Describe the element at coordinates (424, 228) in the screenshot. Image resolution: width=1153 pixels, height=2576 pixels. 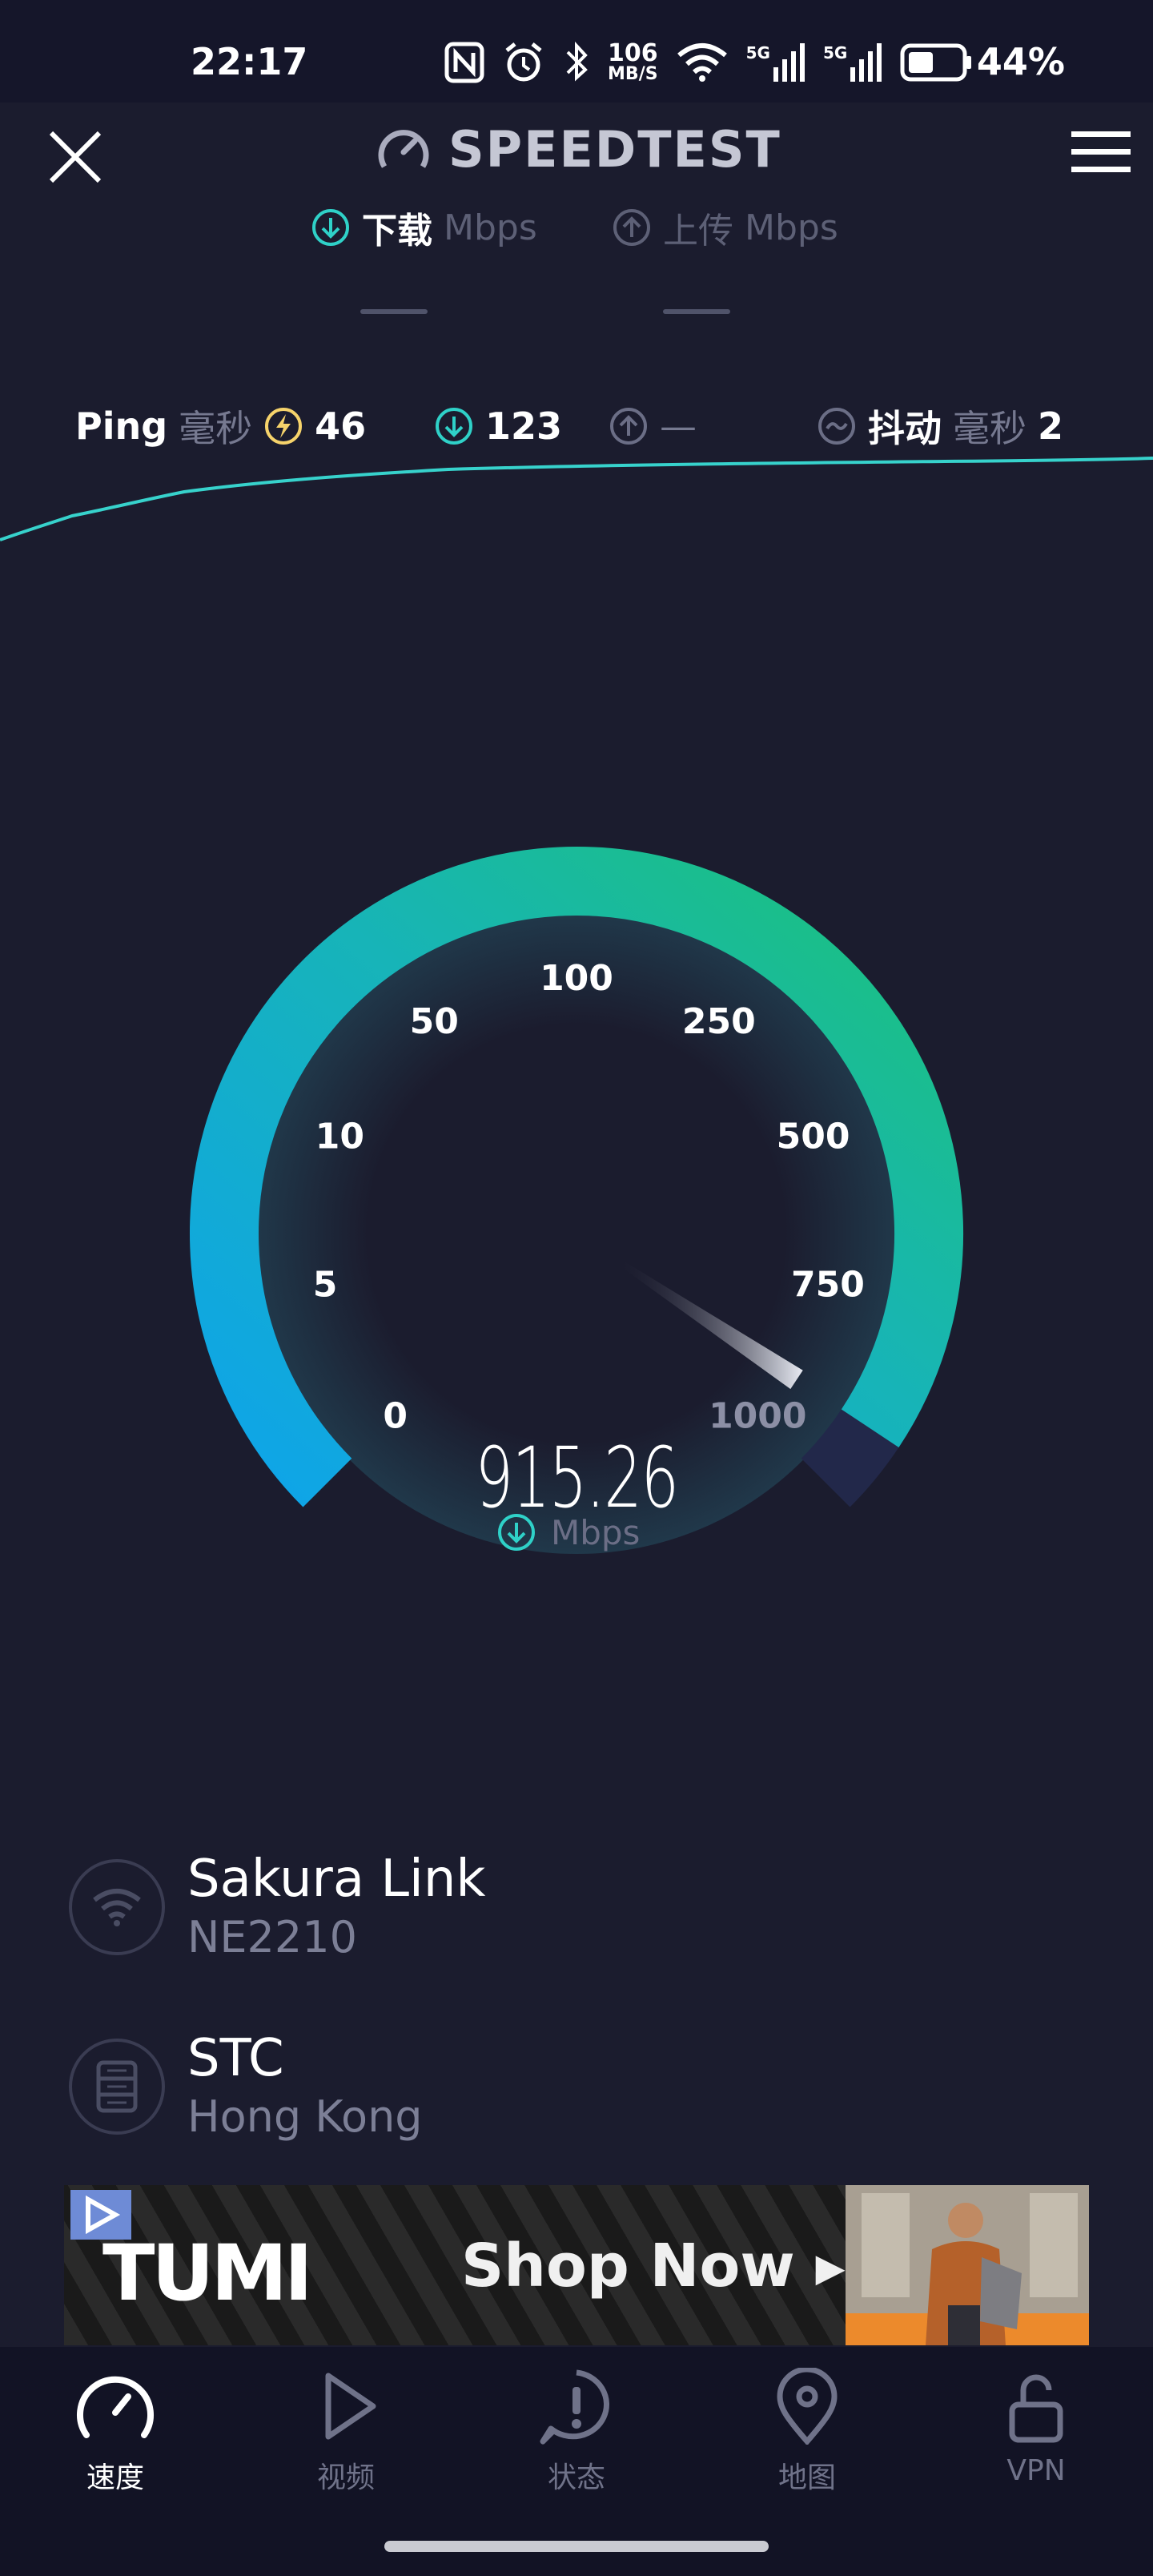
I see `tab-download: 下载 Mbps` at that location.